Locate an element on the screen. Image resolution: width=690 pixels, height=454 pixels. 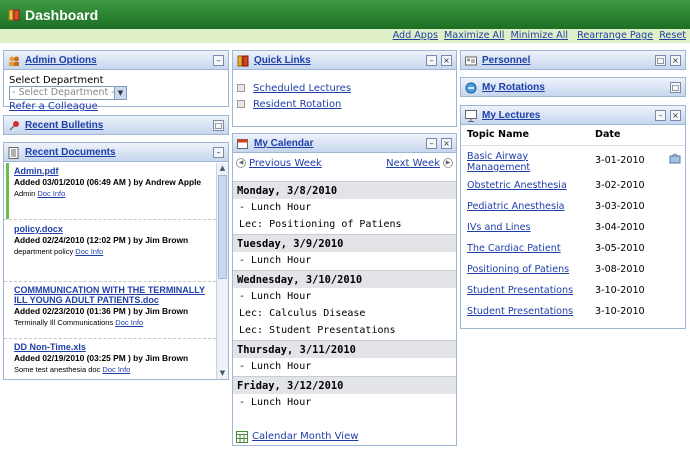
resident-rotation-link: Resident Rotation is located at coordinates (297, 104).